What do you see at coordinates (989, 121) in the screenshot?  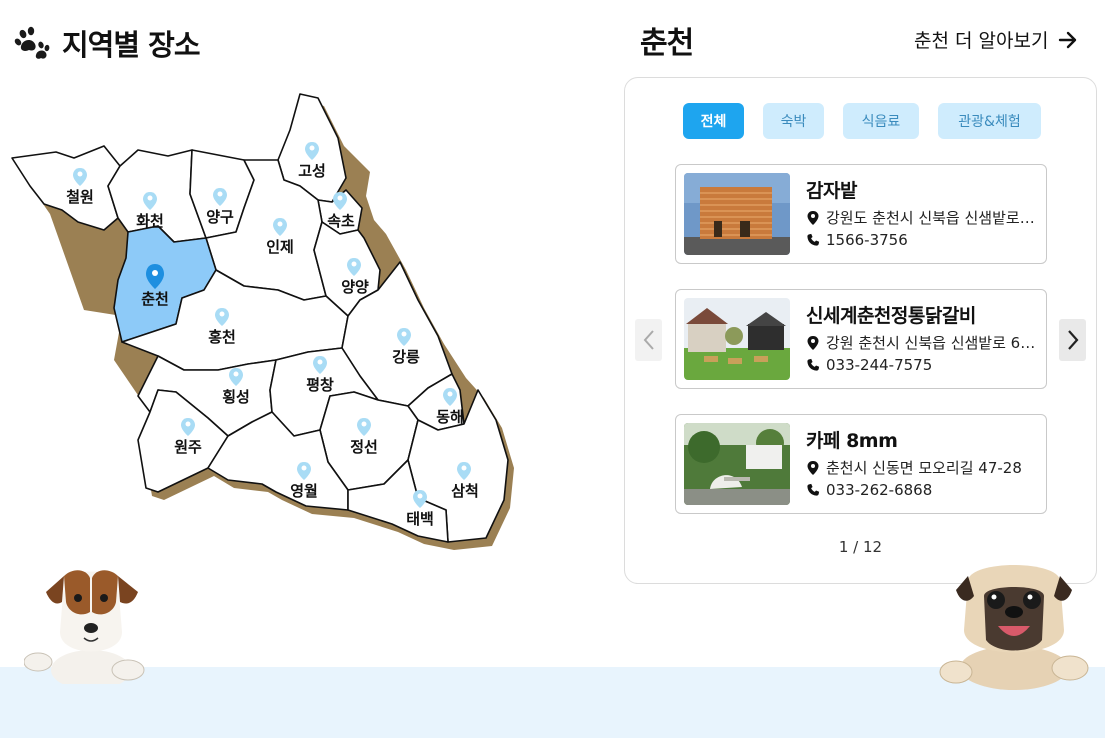 I see `tab-tour-experience: 관광&체험` at bounding box center [989, 121].